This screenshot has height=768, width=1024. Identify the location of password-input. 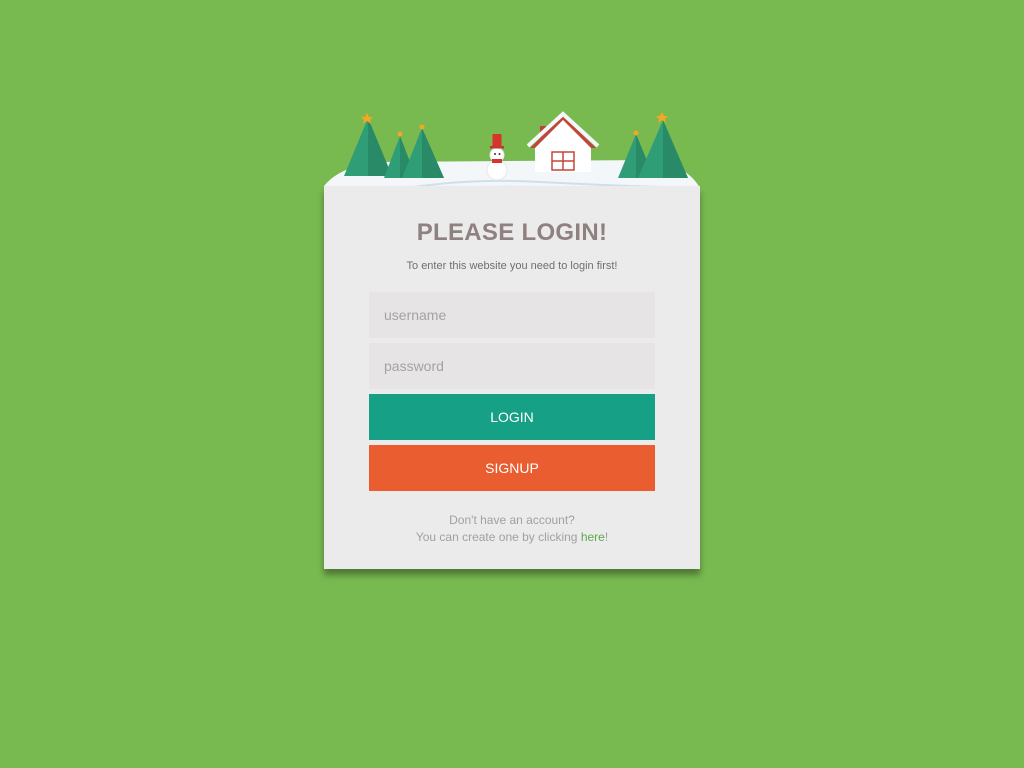
(512, 366).